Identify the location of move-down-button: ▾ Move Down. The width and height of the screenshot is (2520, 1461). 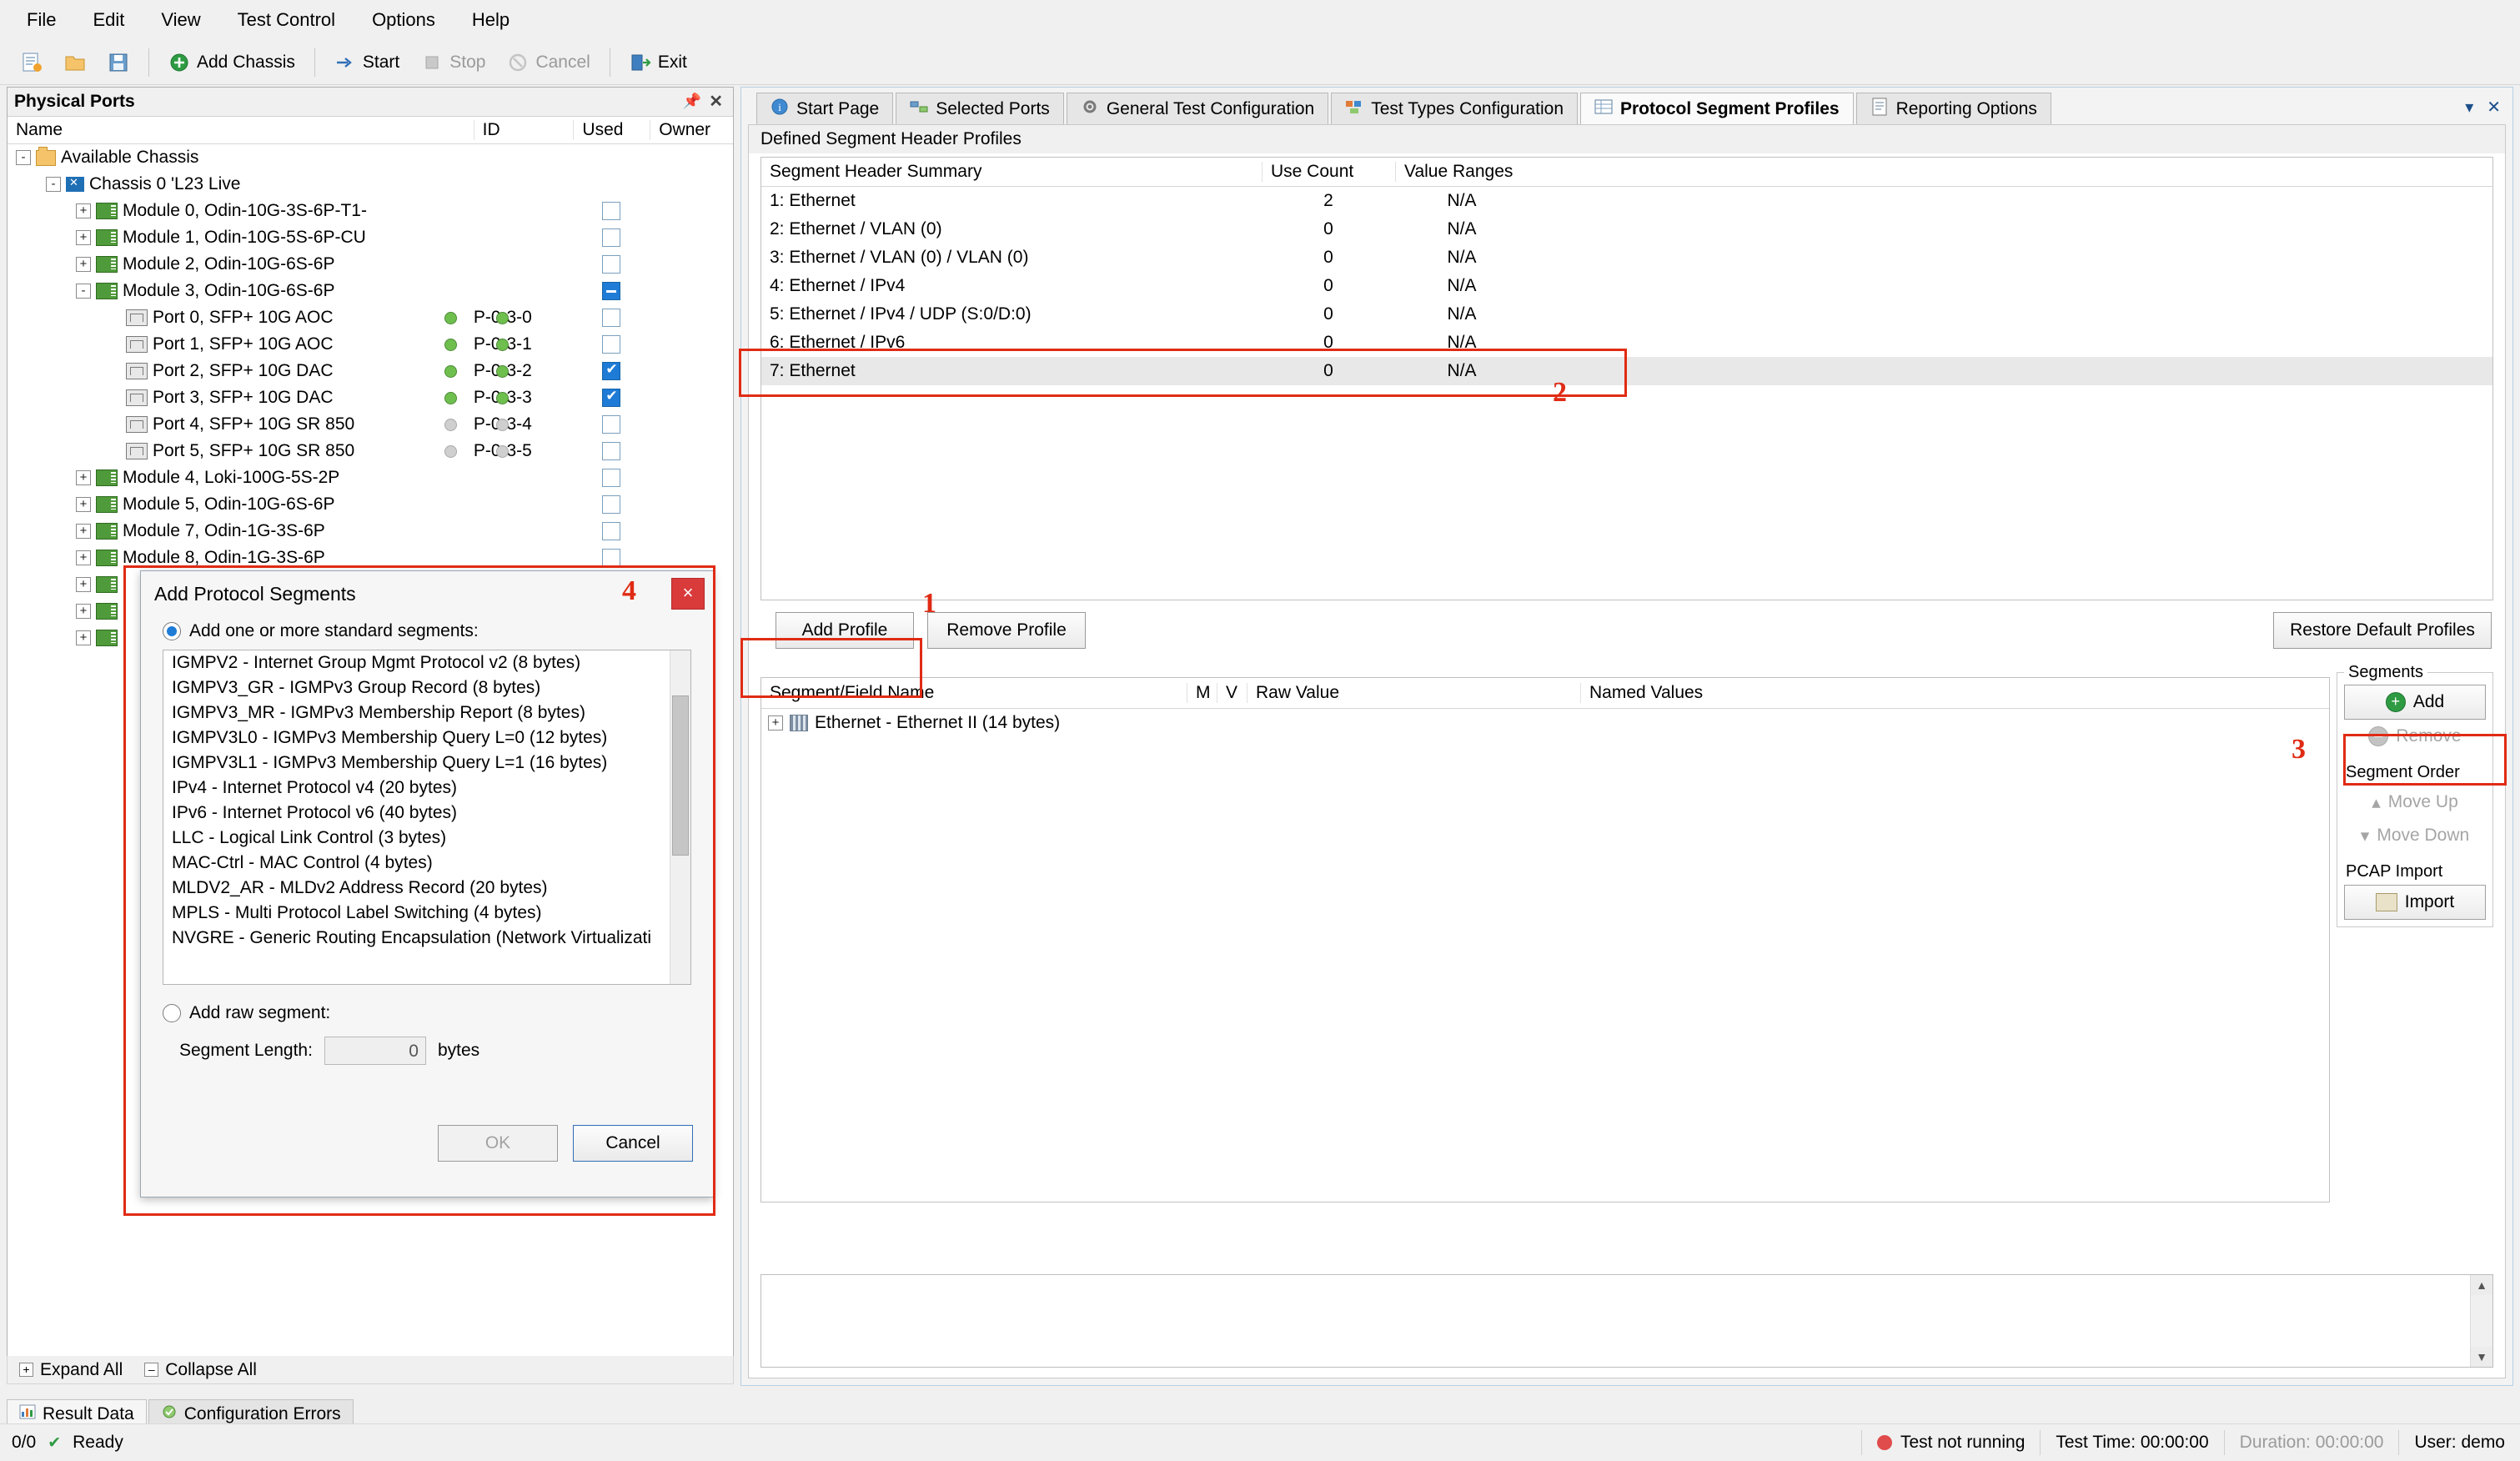
(2415, 835).